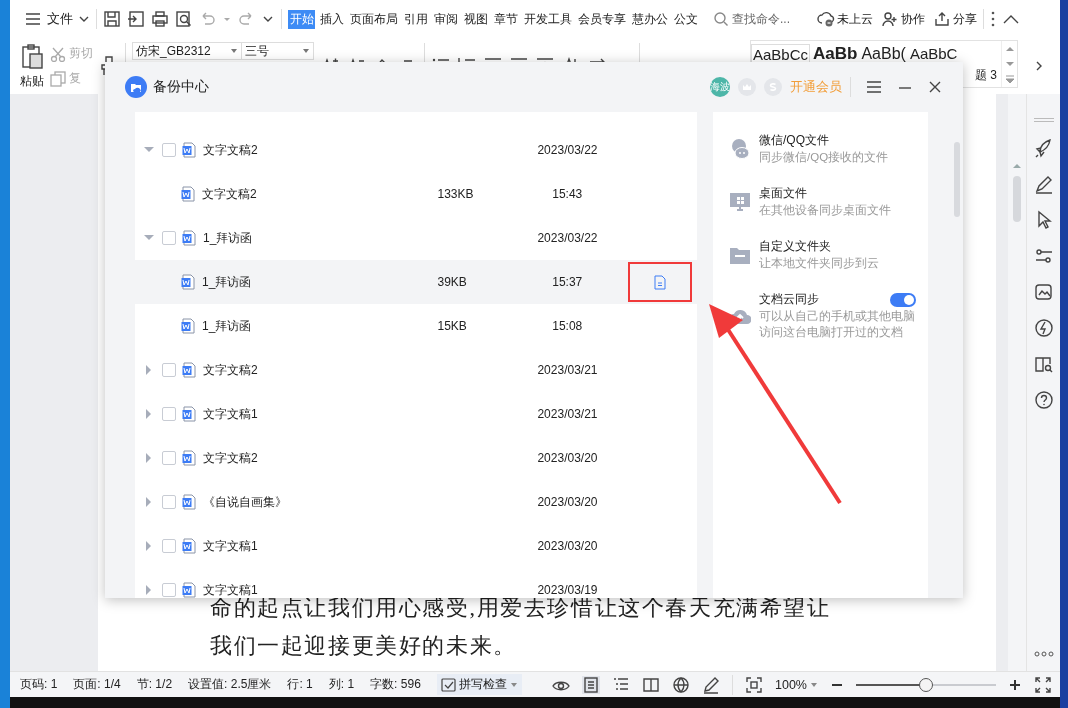  Describe the element at coordinates (825, 210) in the screenshot. I see `option-description: 在其他设备同步桌面文件` at that location.